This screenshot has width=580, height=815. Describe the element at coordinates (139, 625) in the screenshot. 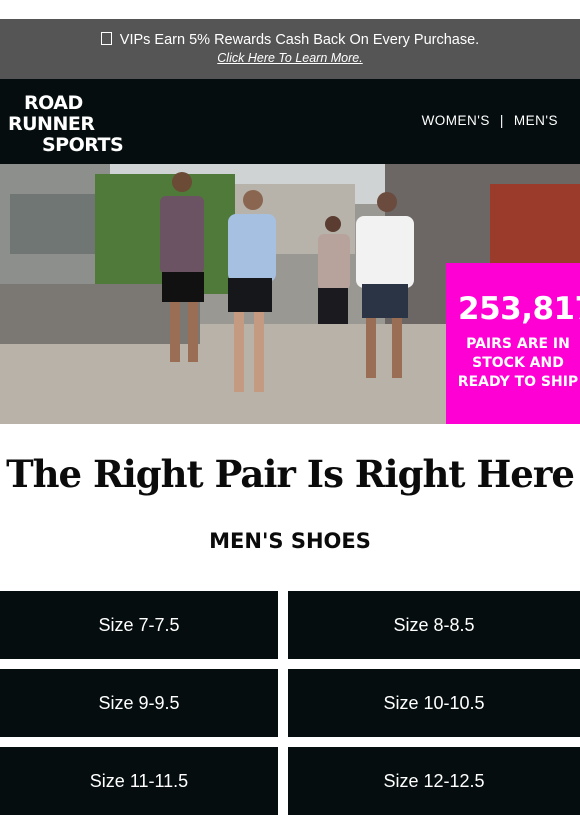

I see `size-button-7: Size 7-7.5` at that location.